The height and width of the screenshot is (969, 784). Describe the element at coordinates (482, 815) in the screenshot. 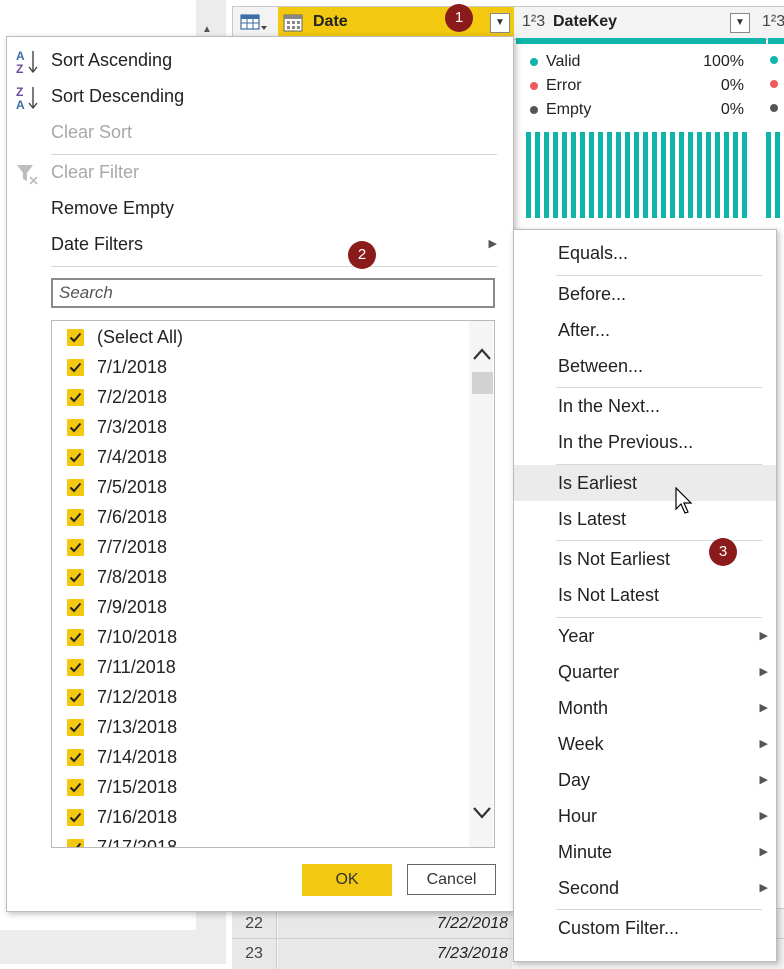

I see `scroll-down-icon` at that location.